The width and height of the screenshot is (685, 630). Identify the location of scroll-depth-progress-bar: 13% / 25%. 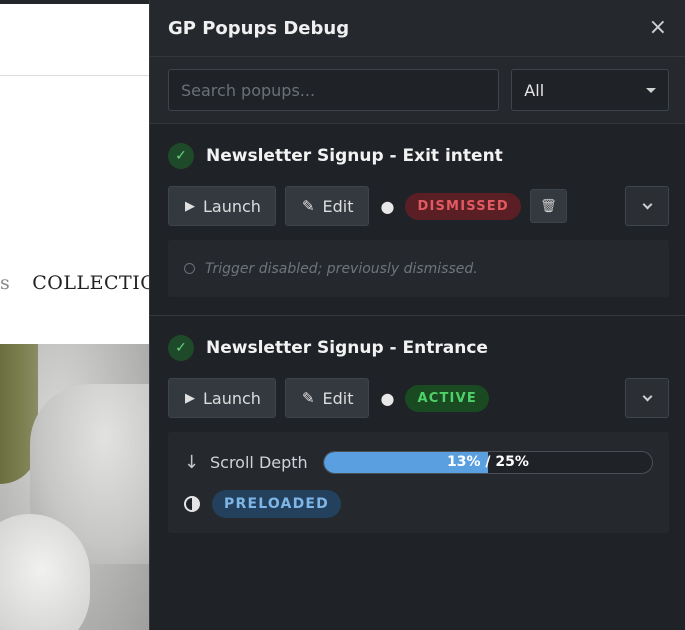
(488, 462).